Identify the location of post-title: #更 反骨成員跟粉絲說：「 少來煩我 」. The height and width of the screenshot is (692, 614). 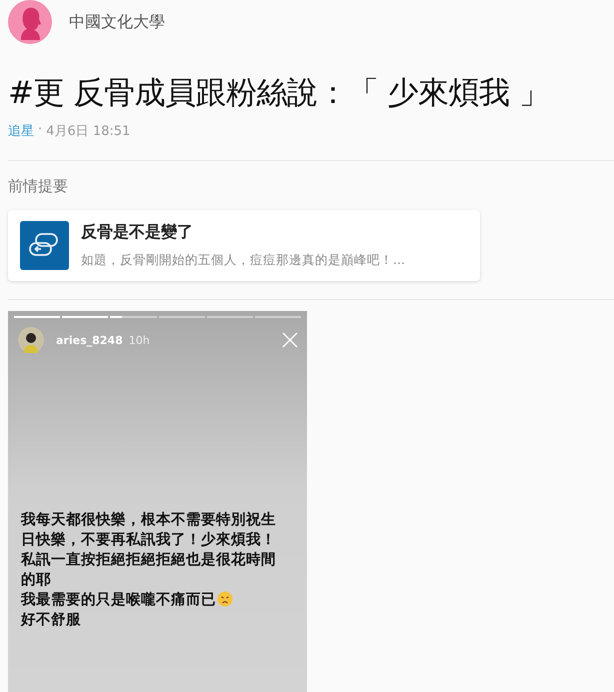
(279, 93).